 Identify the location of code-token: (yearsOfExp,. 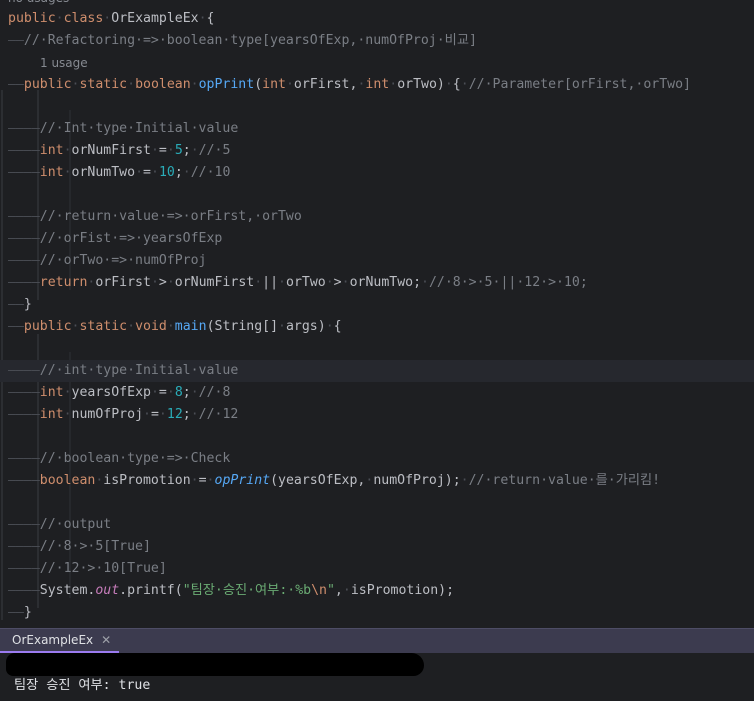
(318, 480).